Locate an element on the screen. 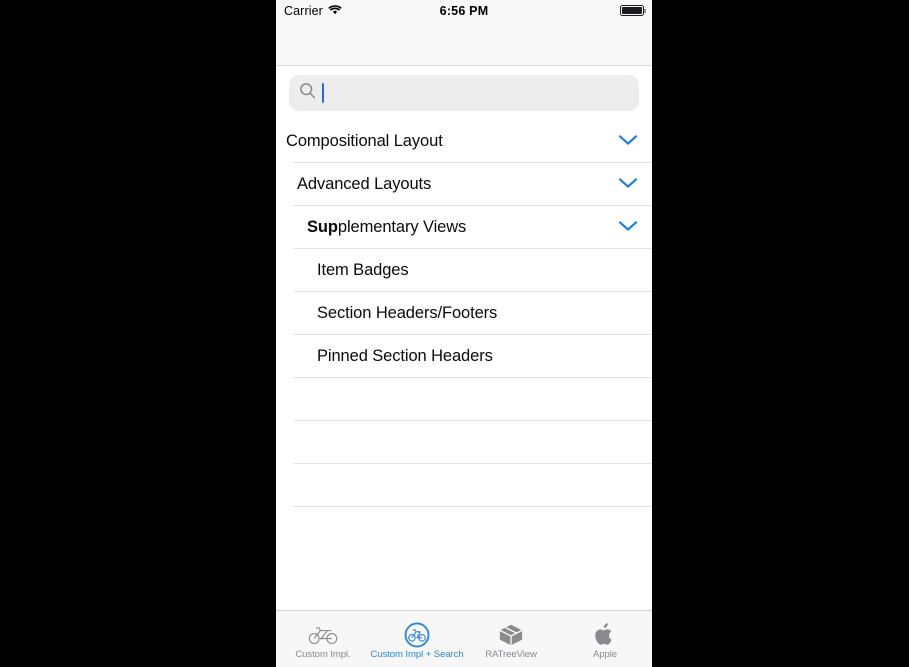 The width and height of the screenshot is (909, 667). tree-row-label: Section Headers/Footers is located at coordinates (407, 313).